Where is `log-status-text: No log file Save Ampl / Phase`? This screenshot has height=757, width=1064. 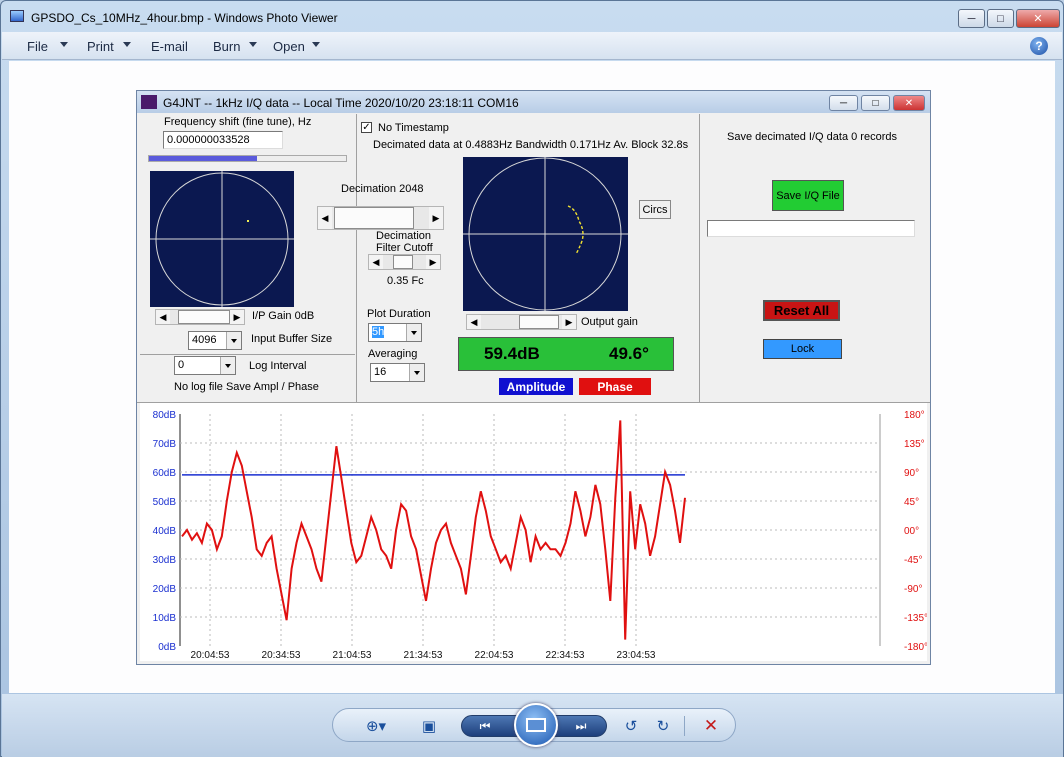 log-status-text: No log file Save Ampl / Phase is located at coordinates (246, 387).